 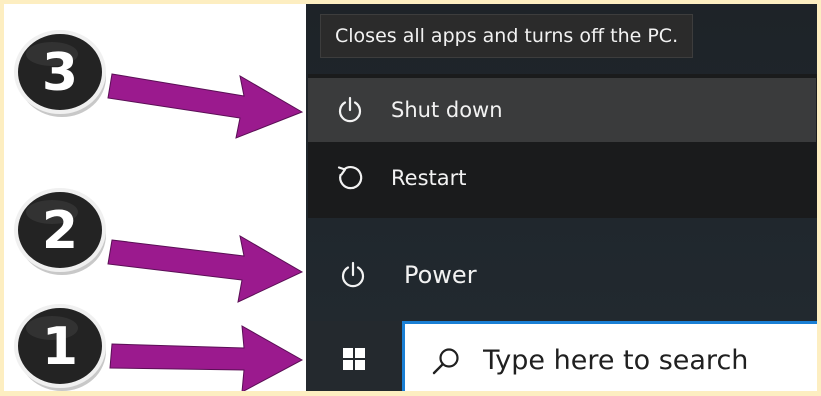 What do you see at coordinates (561, 275) in the screenshot?
I see `power-button: Power` at bounding box center [561, 275].